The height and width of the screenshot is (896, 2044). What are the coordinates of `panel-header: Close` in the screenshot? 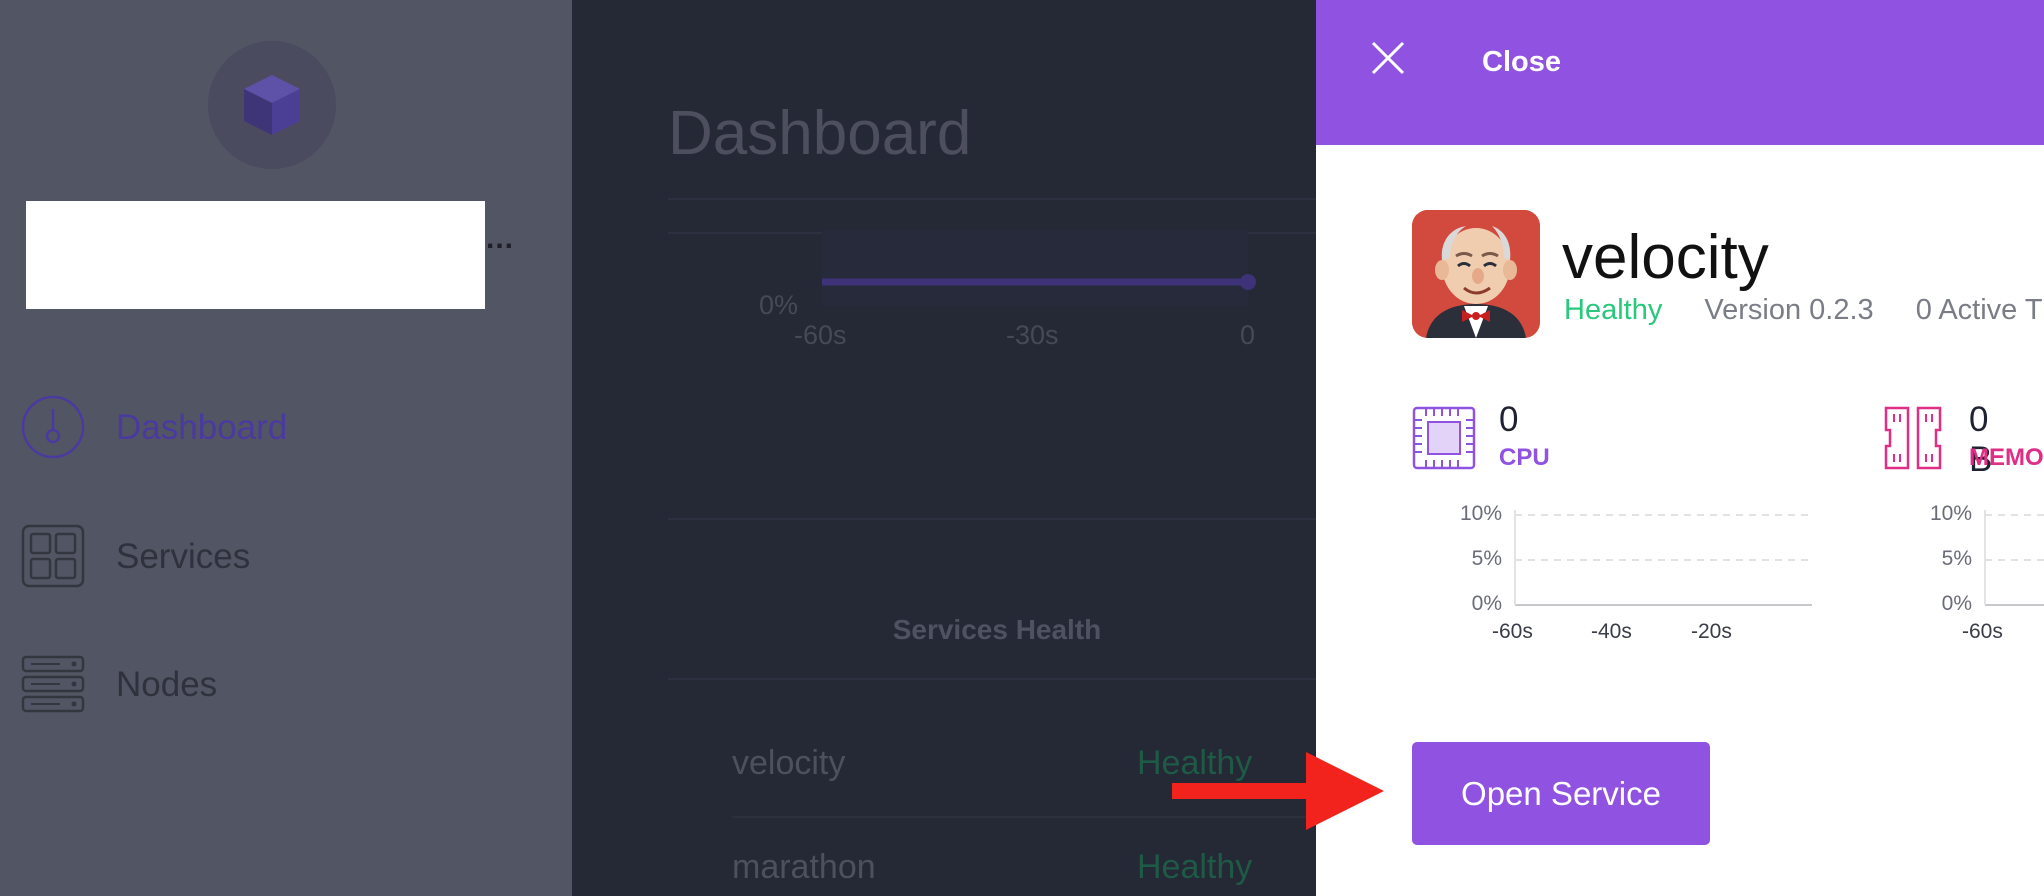 It's located at (1680, 72).